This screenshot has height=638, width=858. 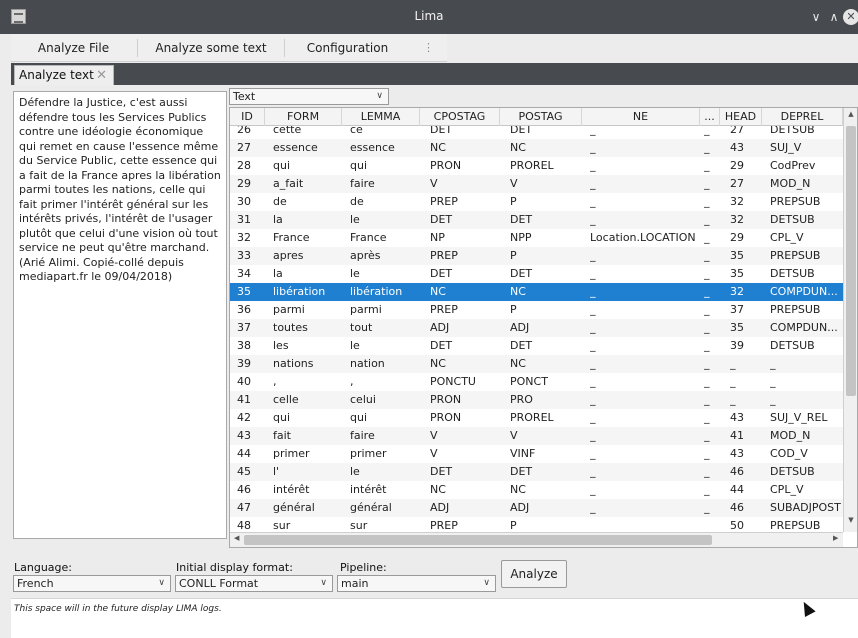 I want to click on cell-deprel: CPL_V, so click(x=787, y=489).